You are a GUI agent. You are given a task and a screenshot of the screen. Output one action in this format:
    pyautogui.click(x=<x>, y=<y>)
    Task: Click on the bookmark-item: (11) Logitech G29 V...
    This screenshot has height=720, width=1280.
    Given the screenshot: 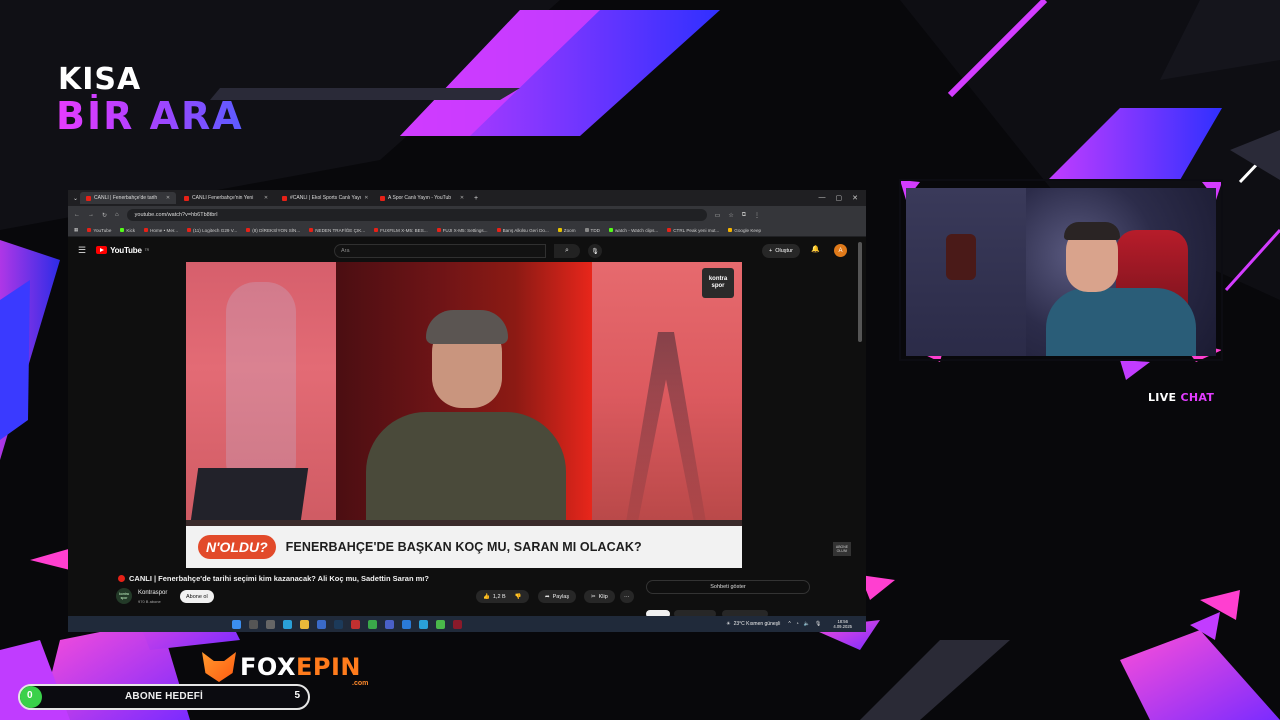 What is the action you would take?
    pyautogui.click(x=212, y=230)
    